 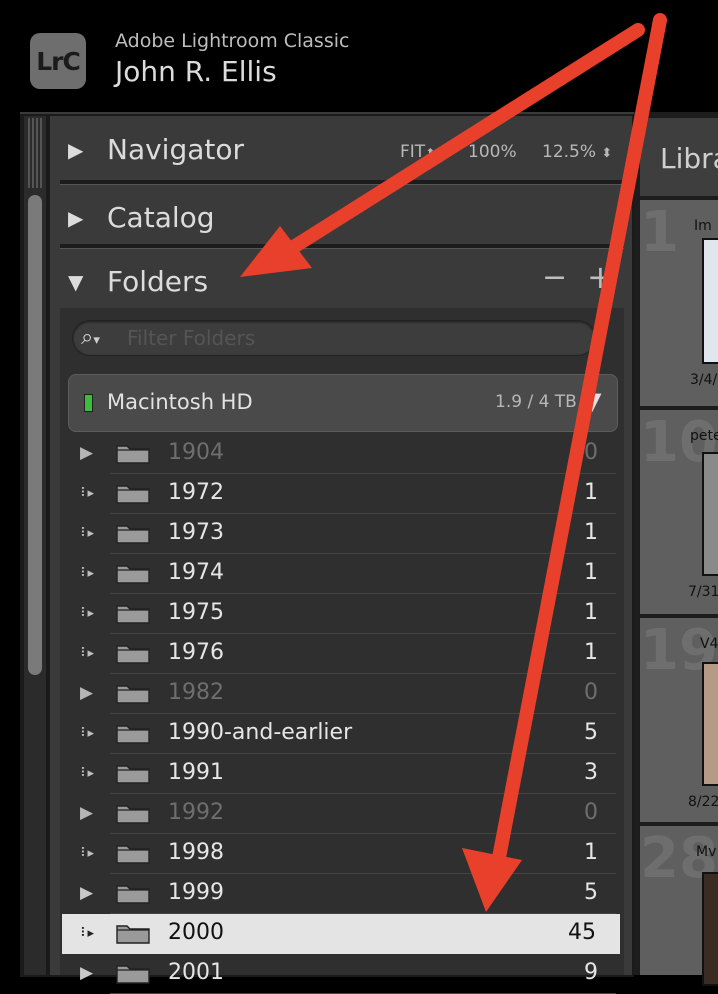 What do you see at coordinates (341, 218) in the screenshot?
I see `catalog-header: ▶ Catalog` at bounding box center [341, 218].